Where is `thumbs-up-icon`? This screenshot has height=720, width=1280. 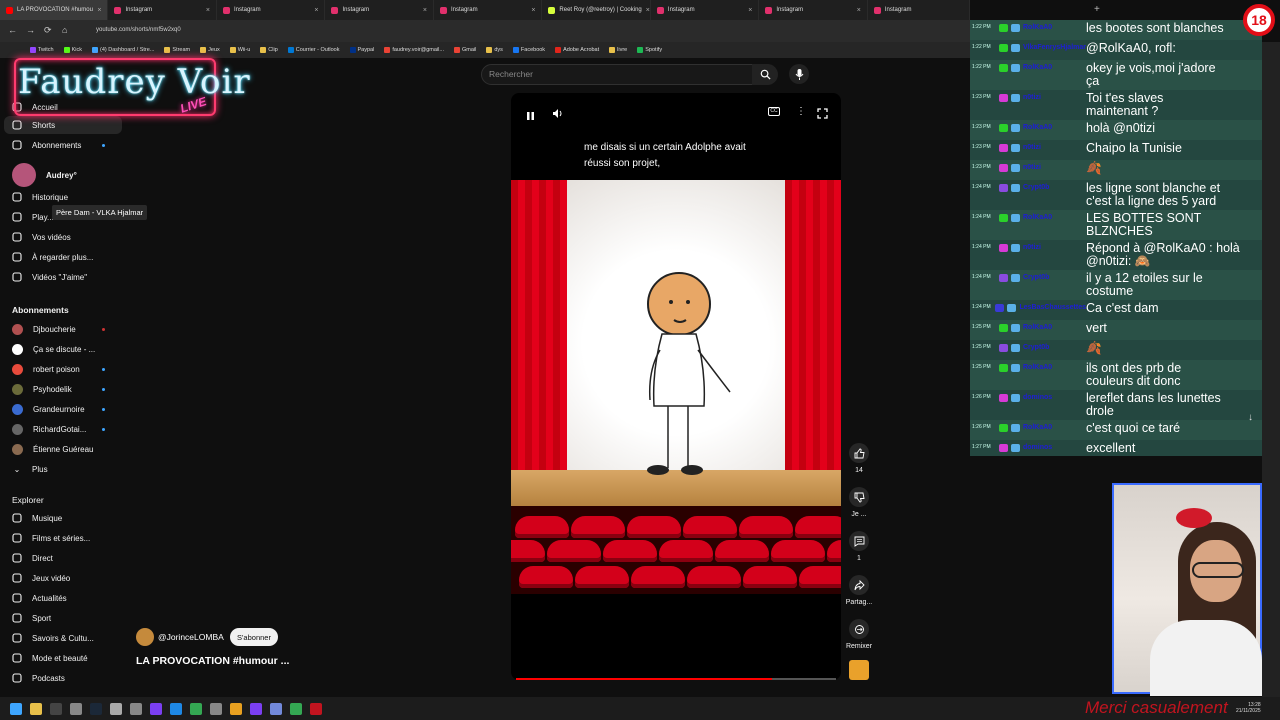
thumbs-up-icon is located at coordinates (859, 453).